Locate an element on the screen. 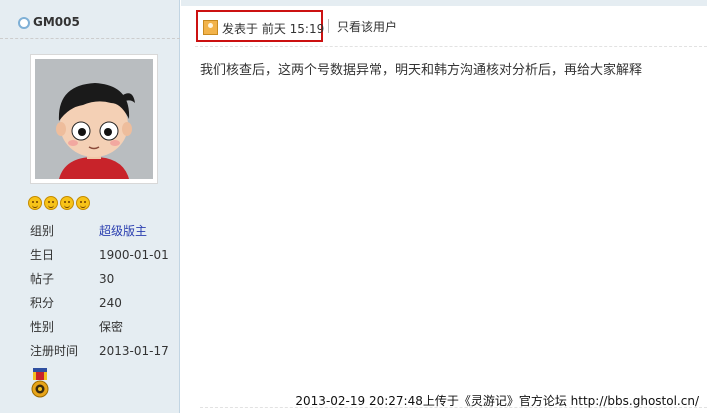  info-row-posts: 帖子 30 is located at coordinates (105, 279).